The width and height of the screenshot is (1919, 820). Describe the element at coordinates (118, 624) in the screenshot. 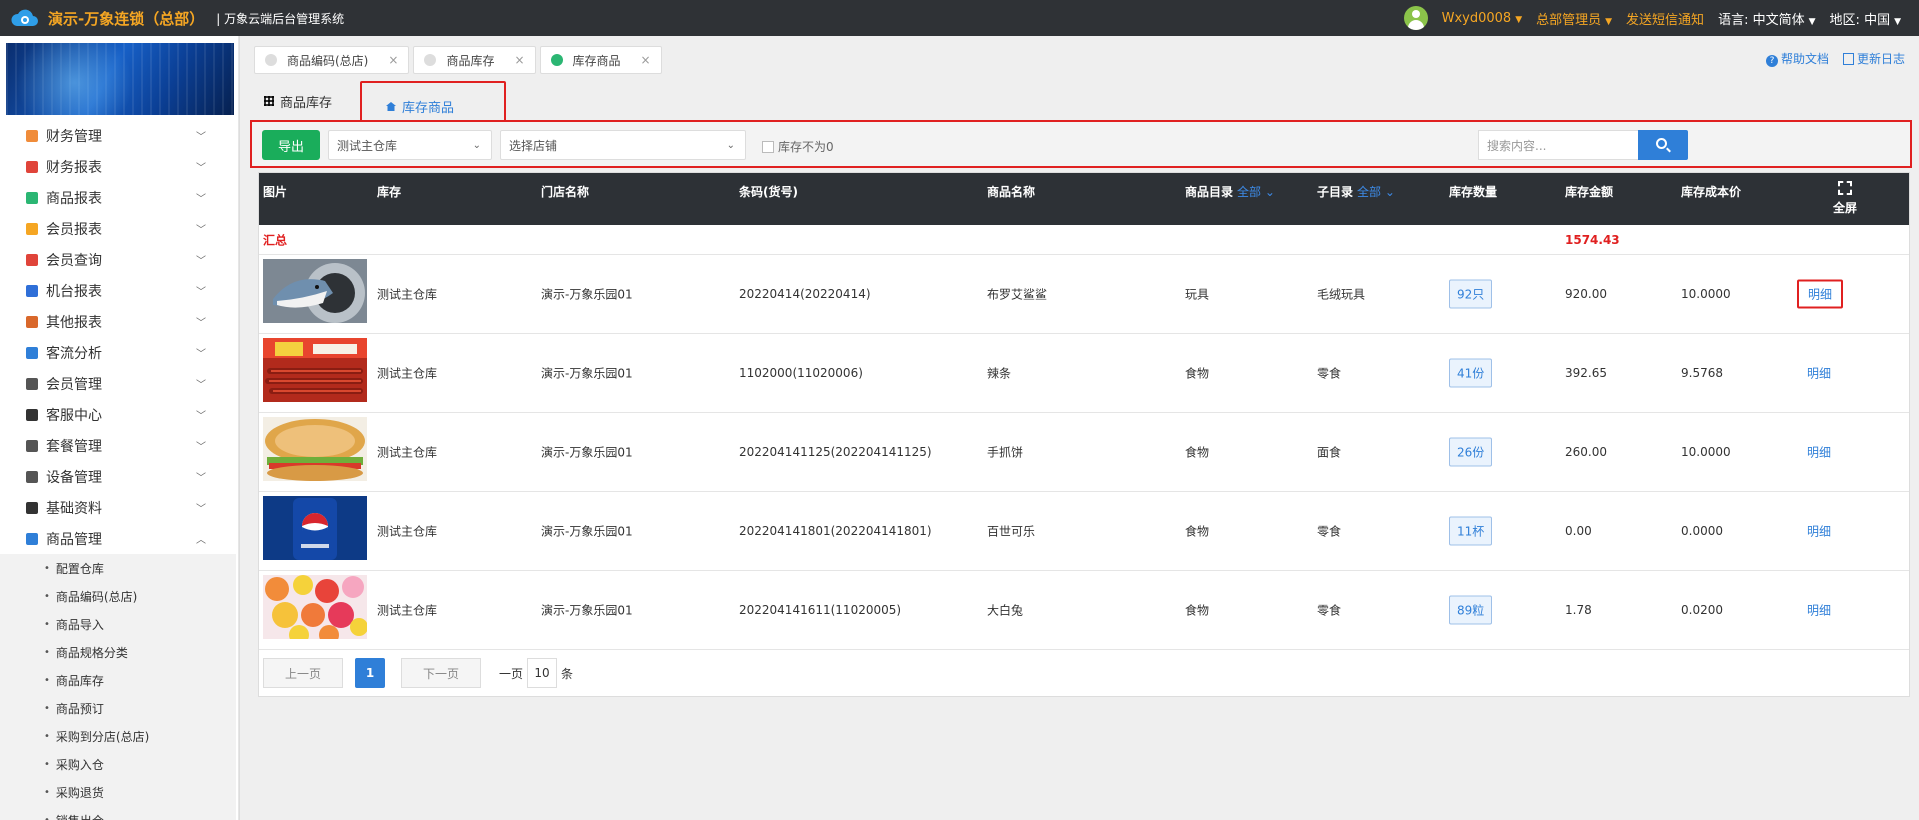

I see `sidebar-subitem: 商品导入` at that location.